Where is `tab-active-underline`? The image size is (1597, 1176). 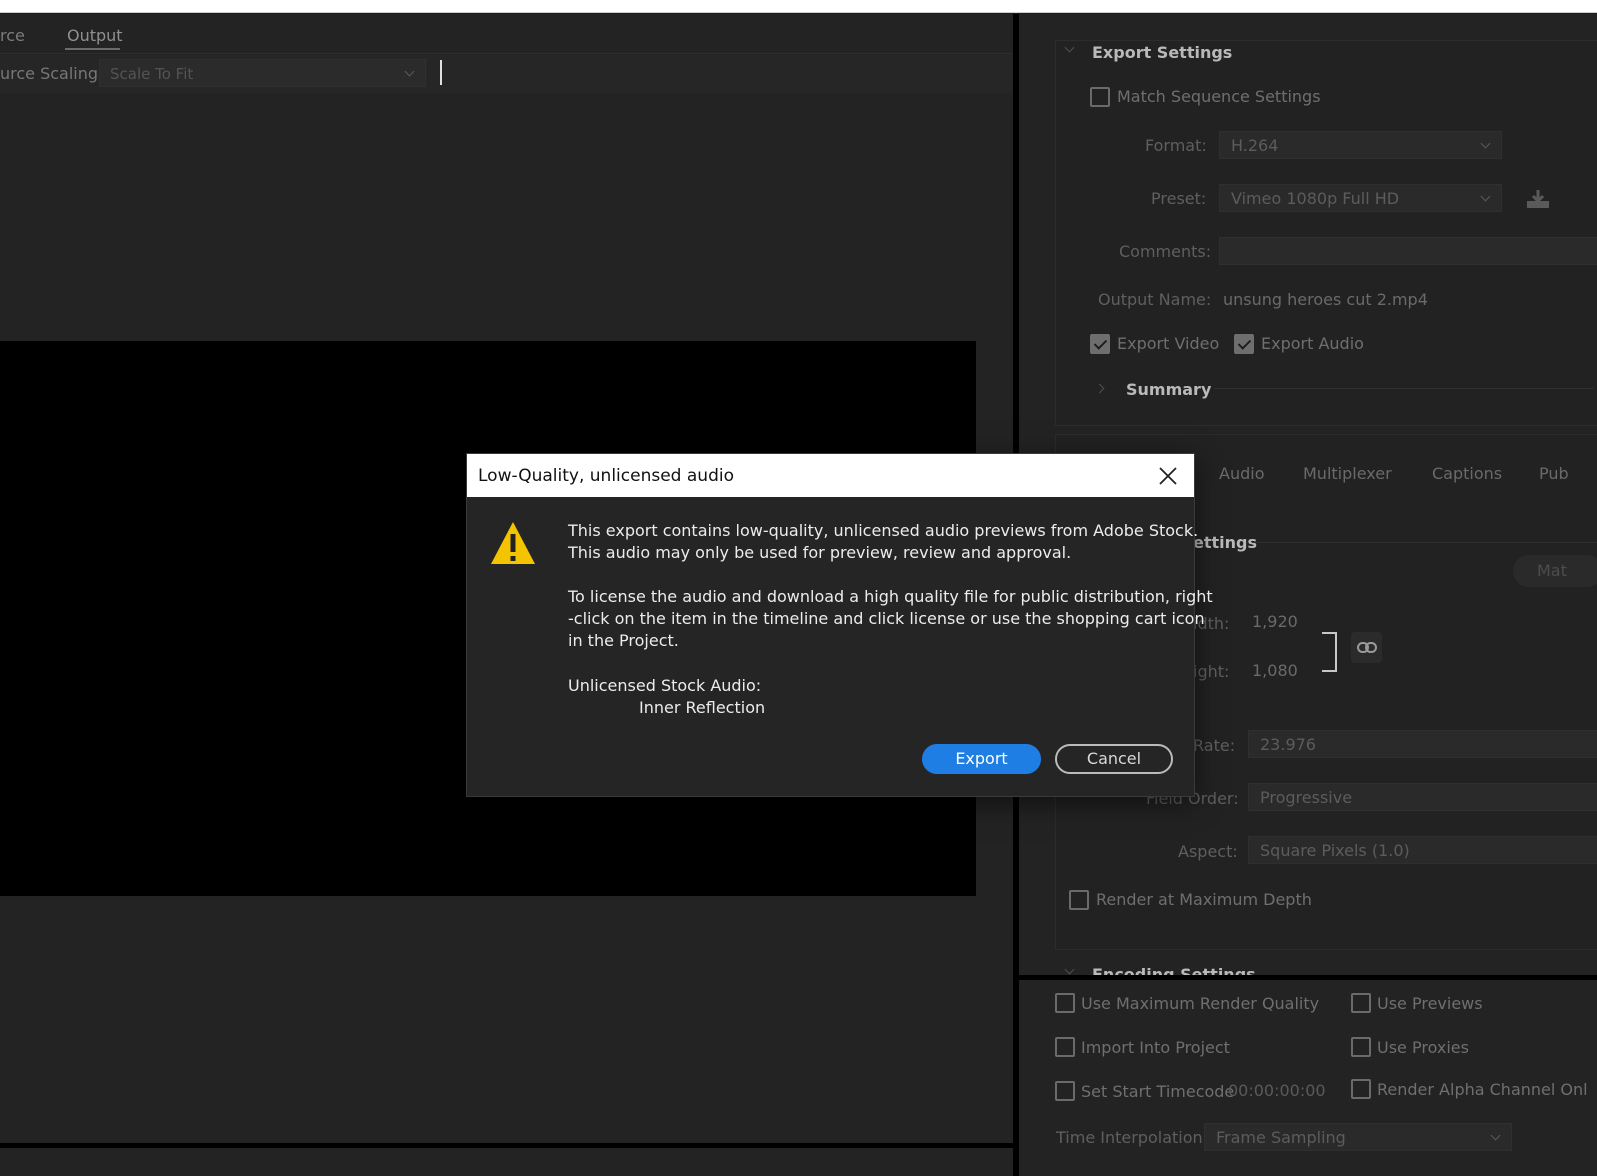
tab-active-underline is located at coordinates (92, 49).